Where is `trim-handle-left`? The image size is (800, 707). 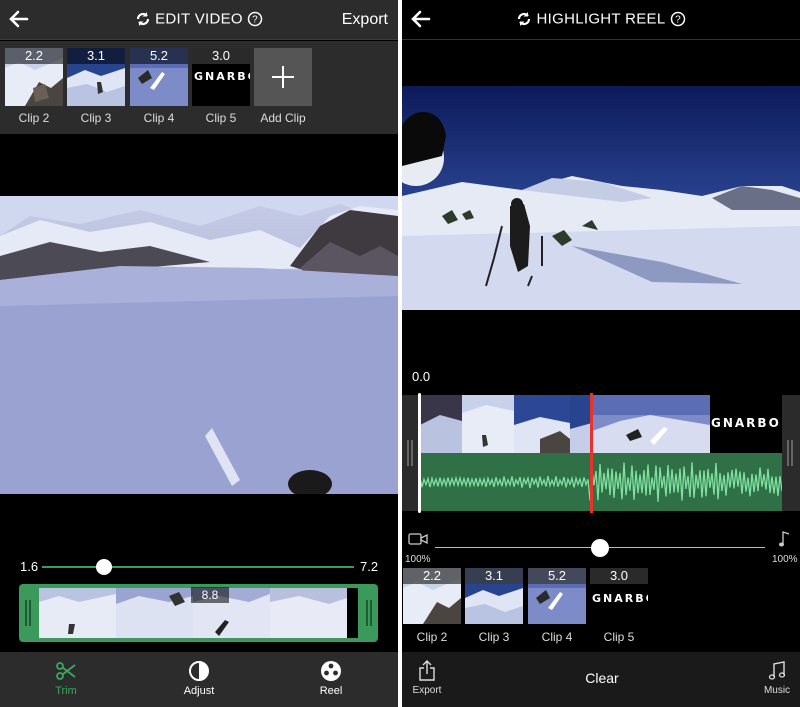
trim-handle-left is located at coordinates (28, 613).